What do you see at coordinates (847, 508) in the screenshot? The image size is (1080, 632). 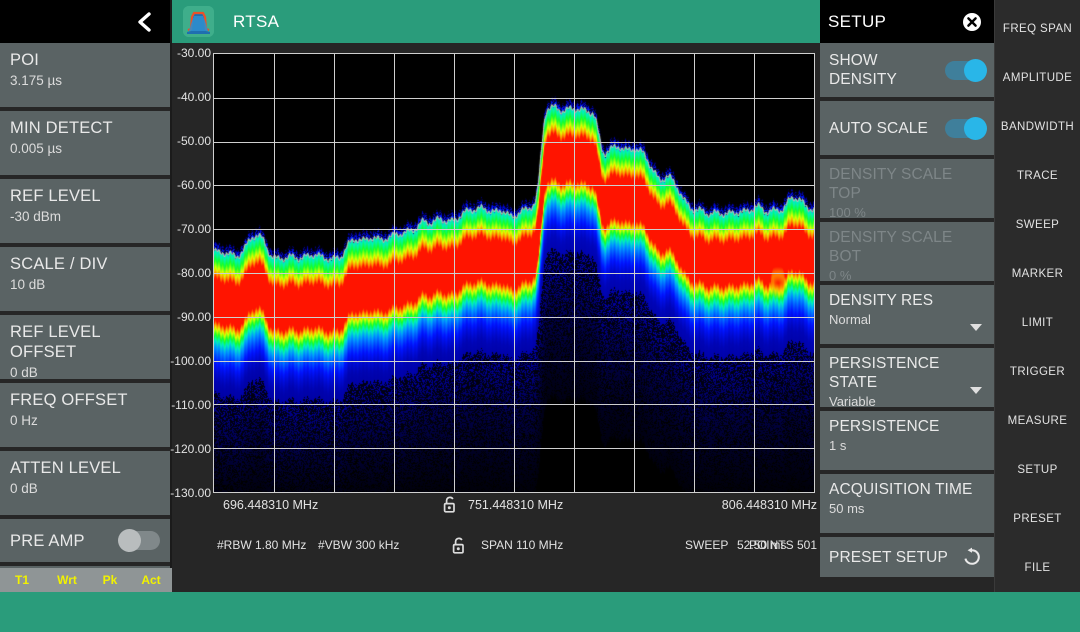 I see `setup-item-value: 50 ms` at bounding box center [847, 508].